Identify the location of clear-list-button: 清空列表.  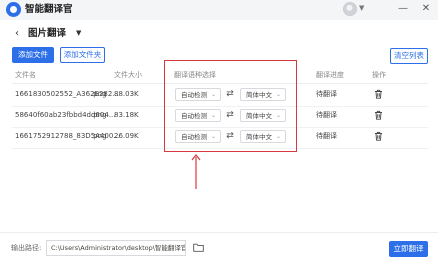
(409, 56).